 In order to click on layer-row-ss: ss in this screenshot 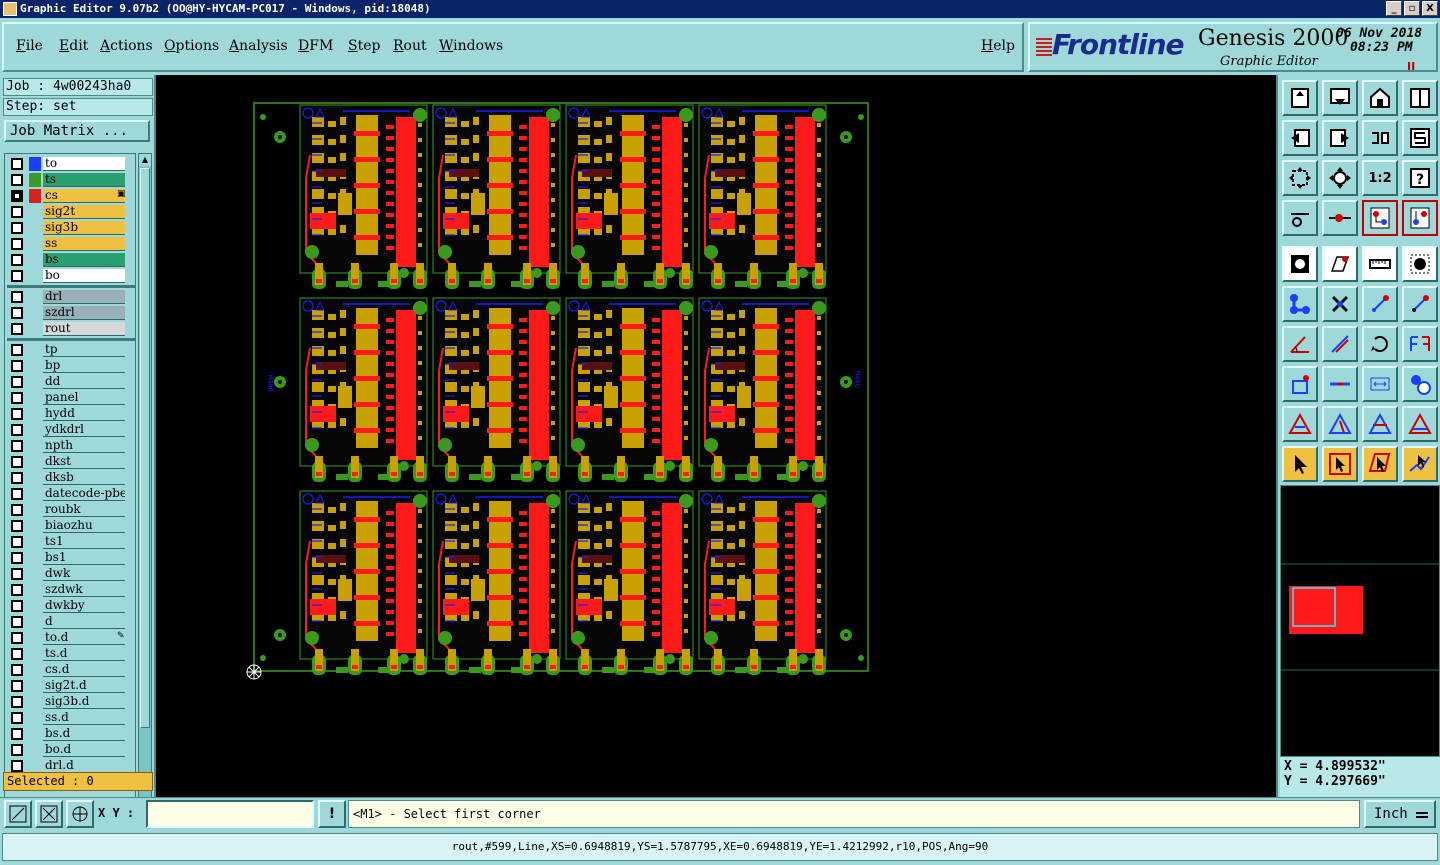, I will do `click(71, 244)`.